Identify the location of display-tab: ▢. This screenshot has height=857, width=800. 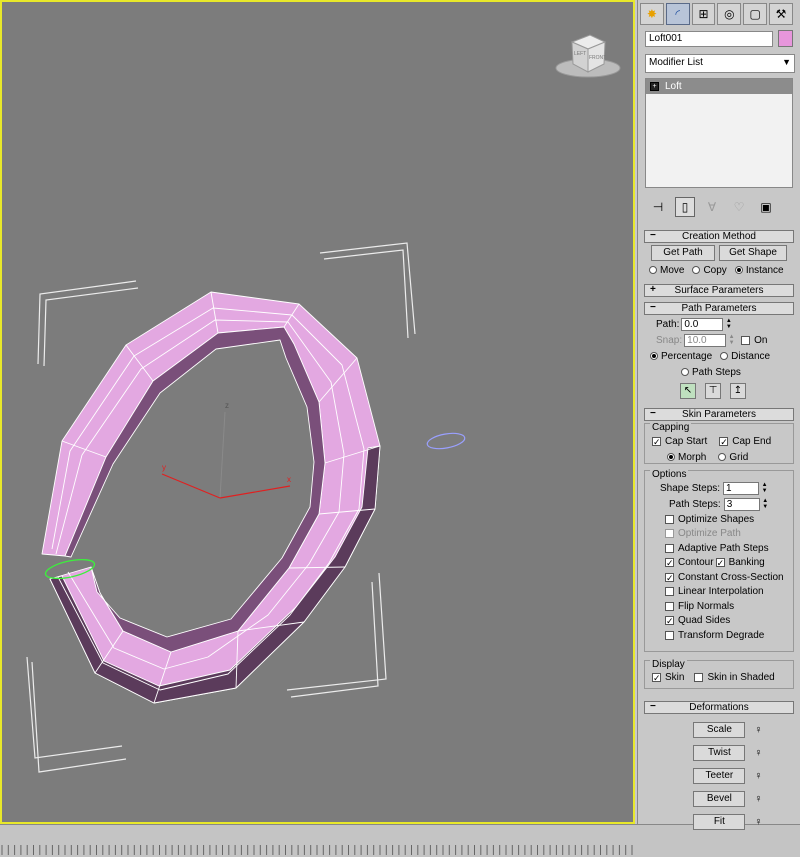
(755, 14).